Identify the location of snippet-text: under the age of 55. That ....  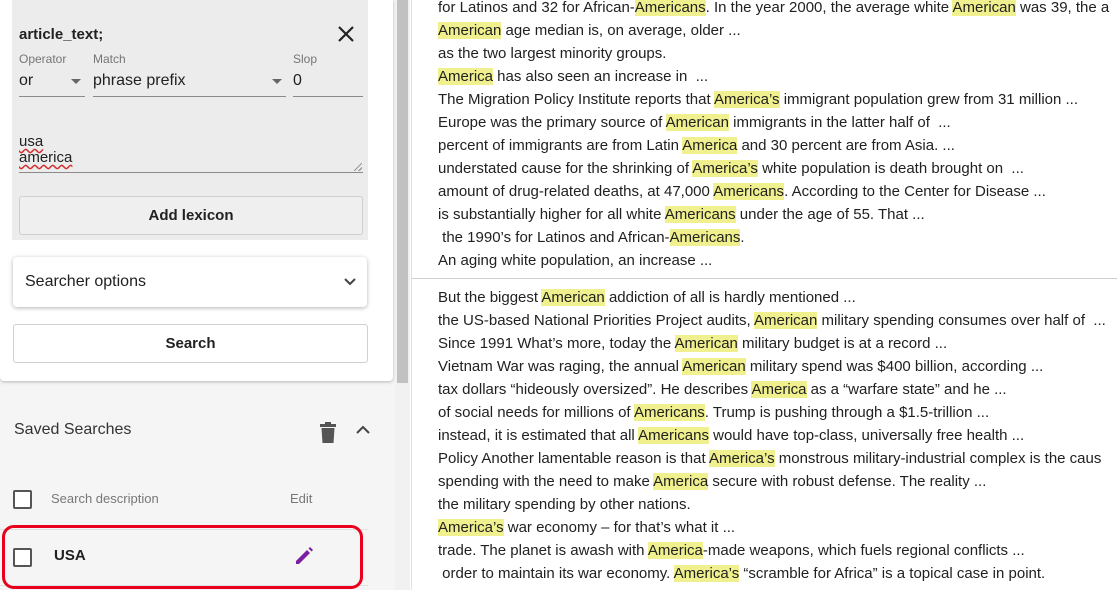
(830, 214).